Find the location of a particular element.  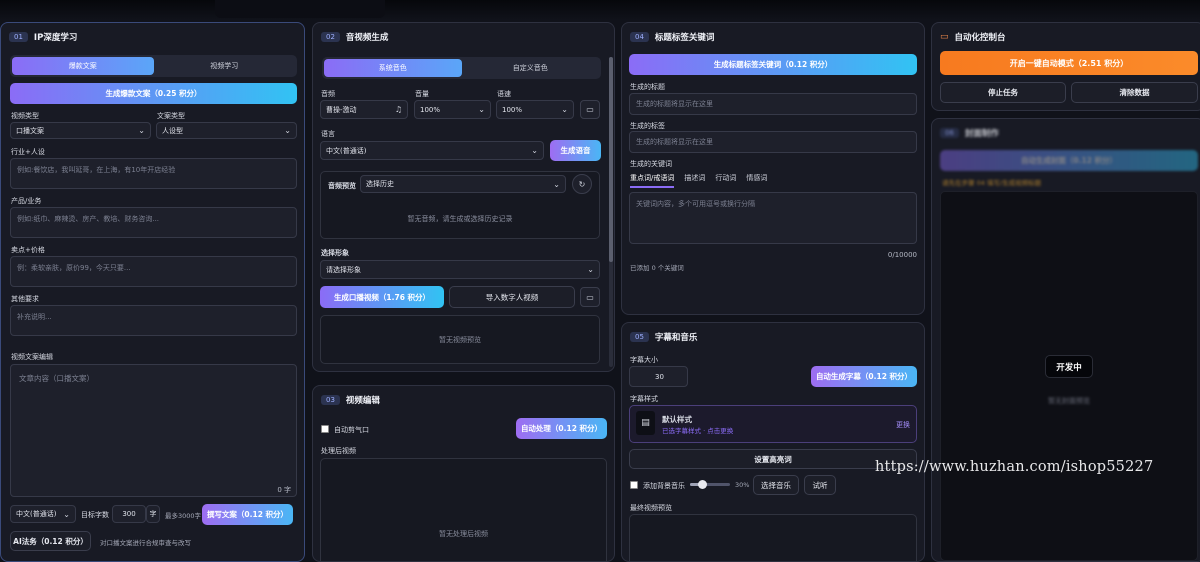

tab-custom-voice: 自定义音色 is located at coordinates (531, 68).